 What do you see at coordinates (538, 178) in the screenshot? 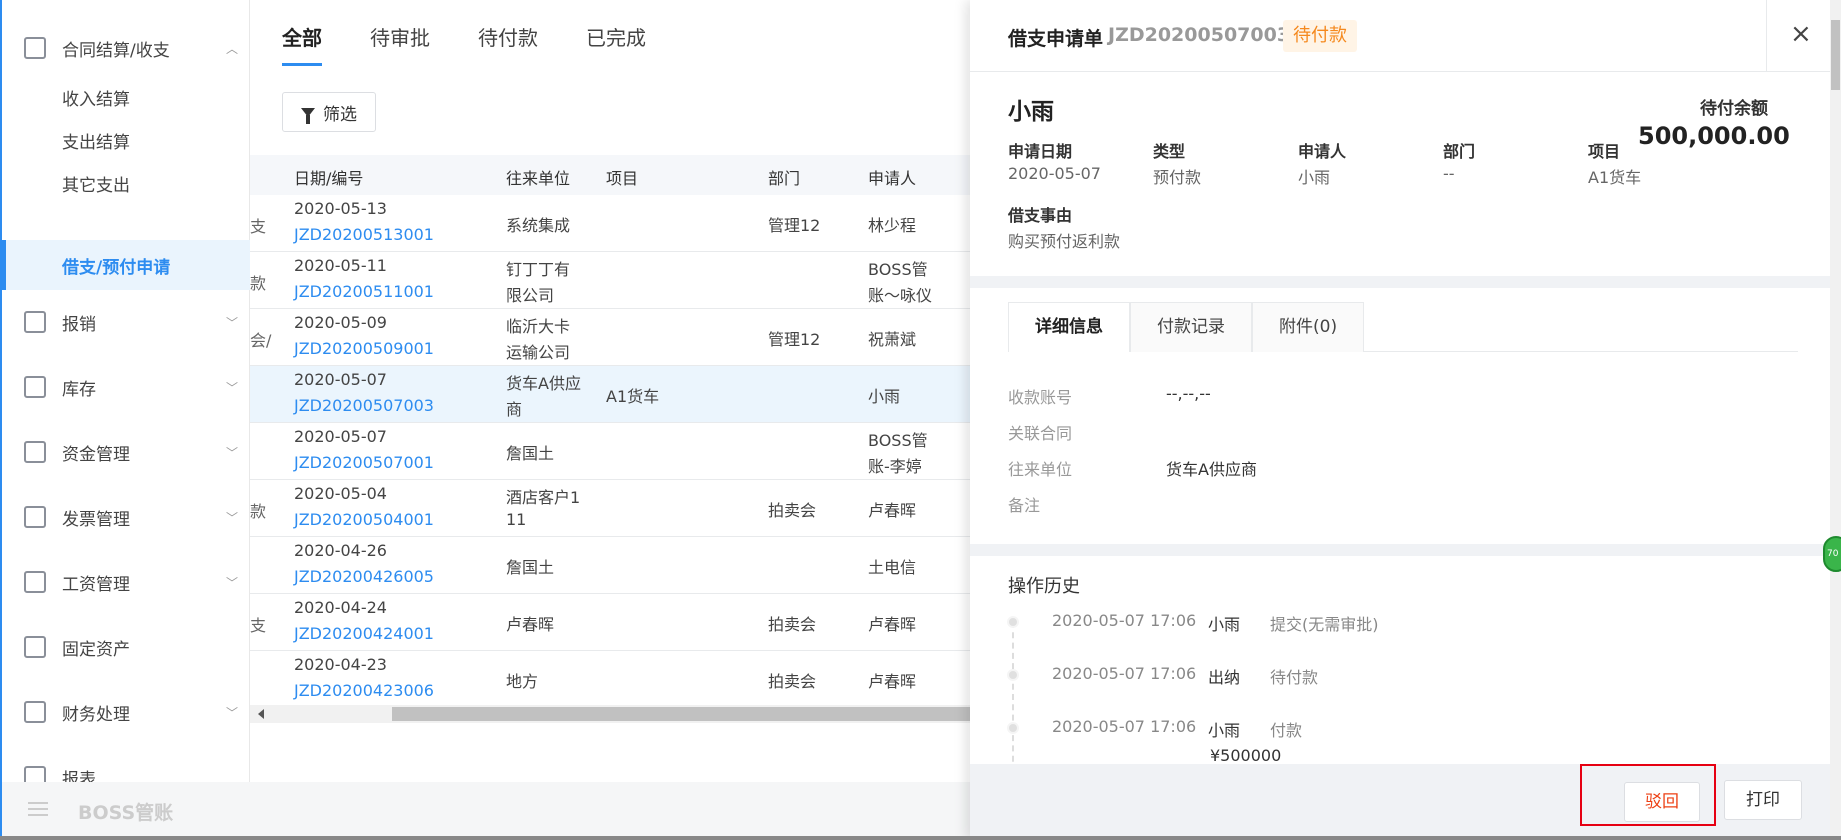
I see `col-unit: 往来单位` at bounding box center [538, 178].